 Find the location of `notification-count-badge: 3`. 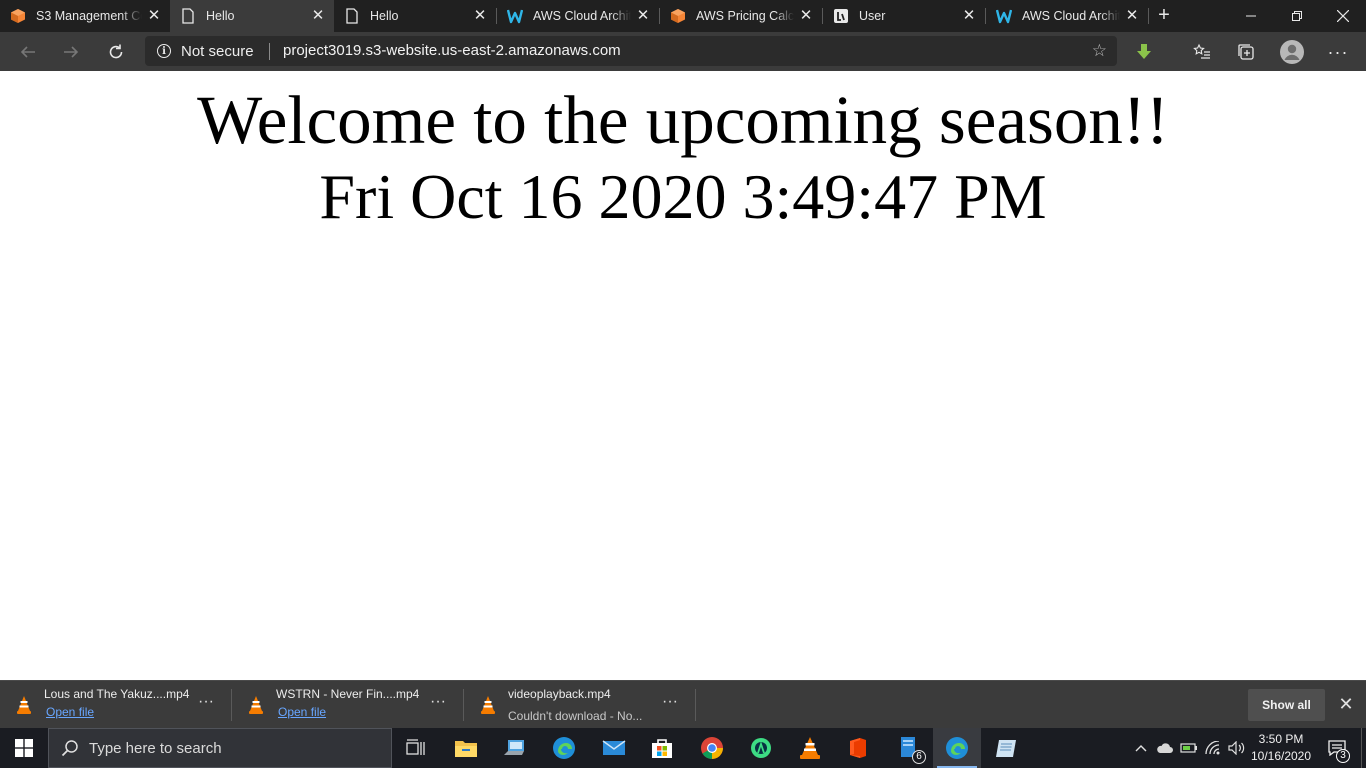

notification-count-badge: 3 is located at coordinates (1343, 756).